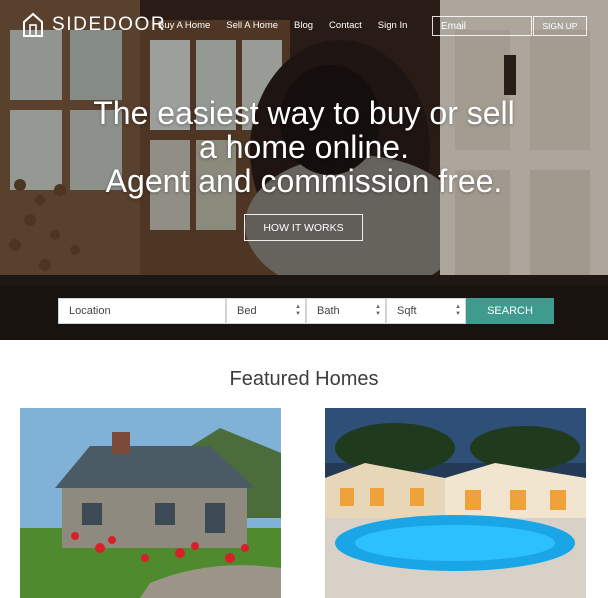 The width and height of the screenshot is (608, 598). I want to click on nav-link-blog: Blog, so click(303, 25).